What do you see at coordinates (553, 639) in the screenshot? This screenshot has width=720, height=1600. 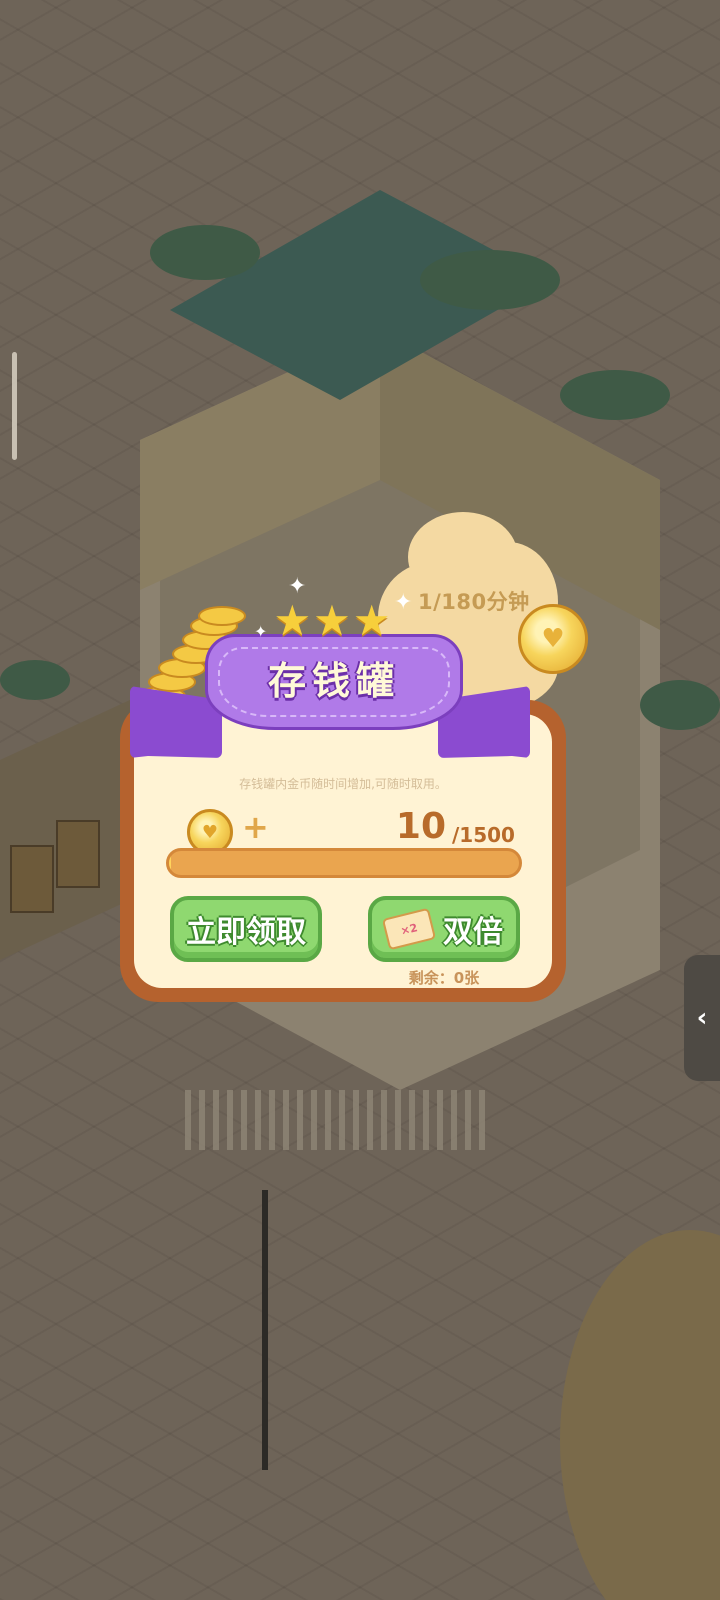 I see `heart-coin-icon: ♥` at bounding box center [553, 639].